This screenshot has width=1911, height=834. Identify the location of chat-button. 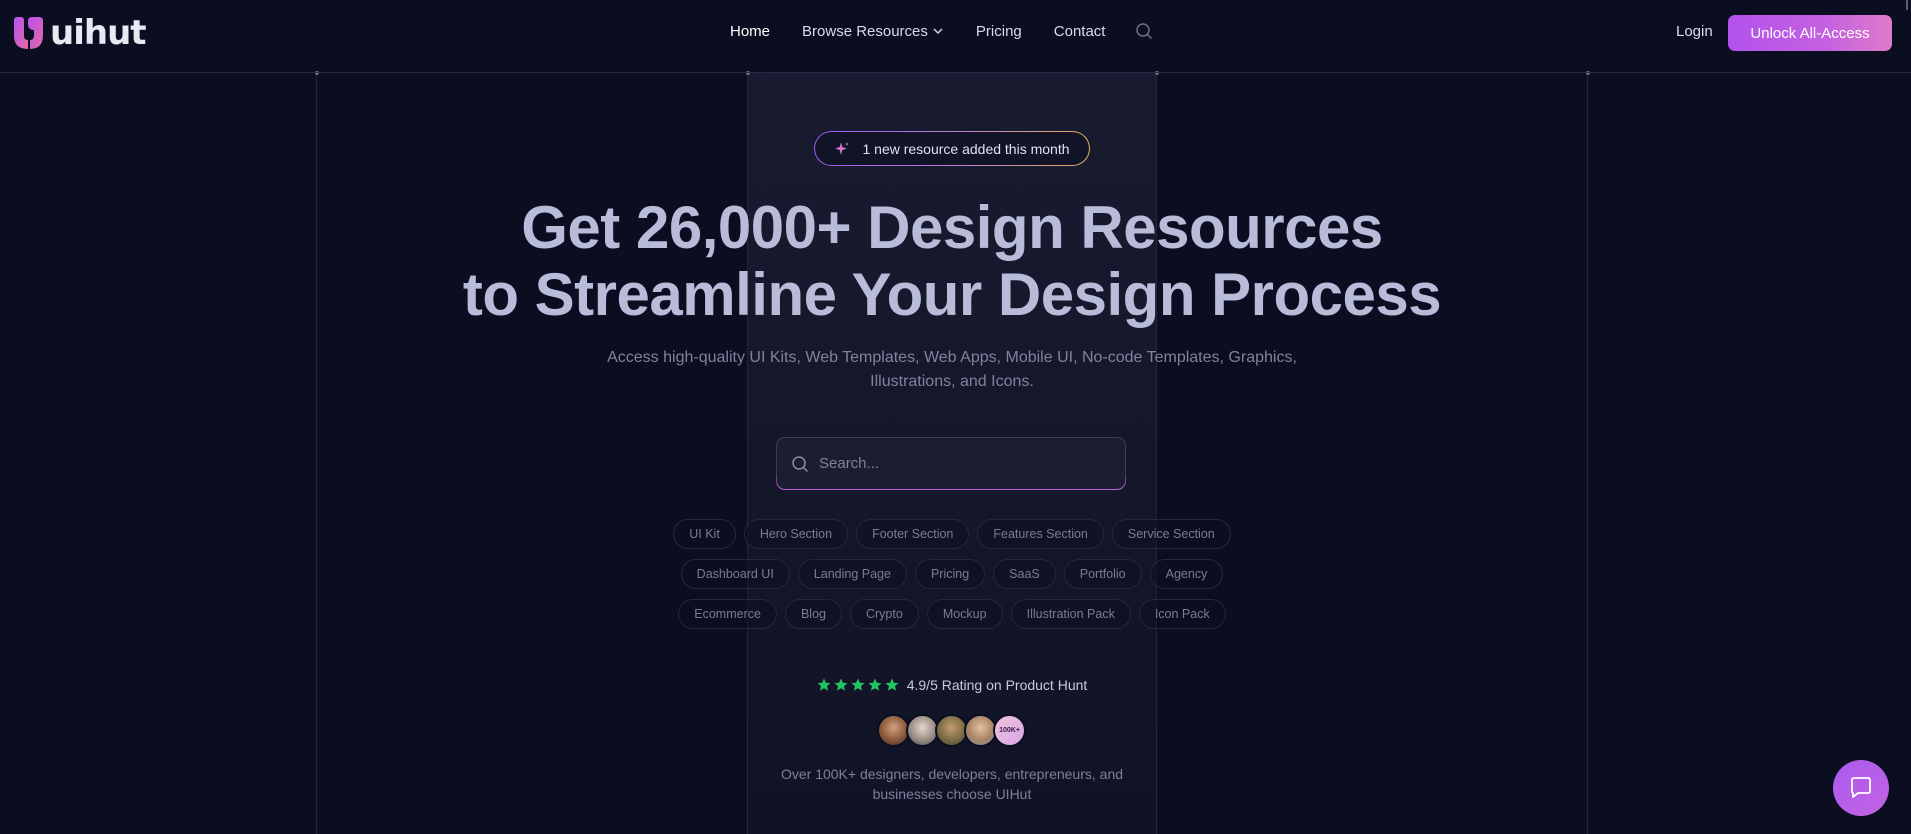
(1861, 788).